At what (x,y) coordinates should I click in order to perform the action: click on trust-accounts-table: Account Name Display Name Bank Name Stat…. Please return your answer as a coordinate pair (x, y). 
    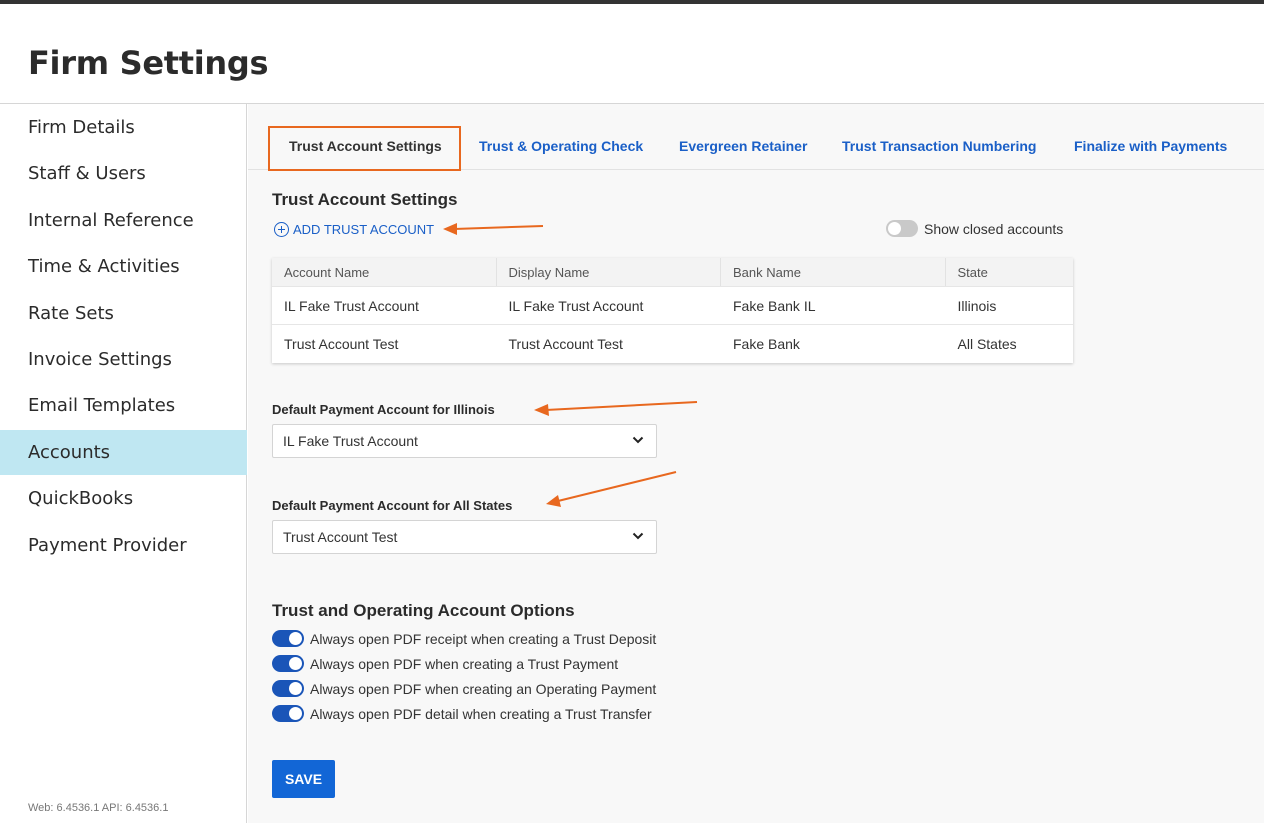
    Looking at the image, I should click on (672, 310).